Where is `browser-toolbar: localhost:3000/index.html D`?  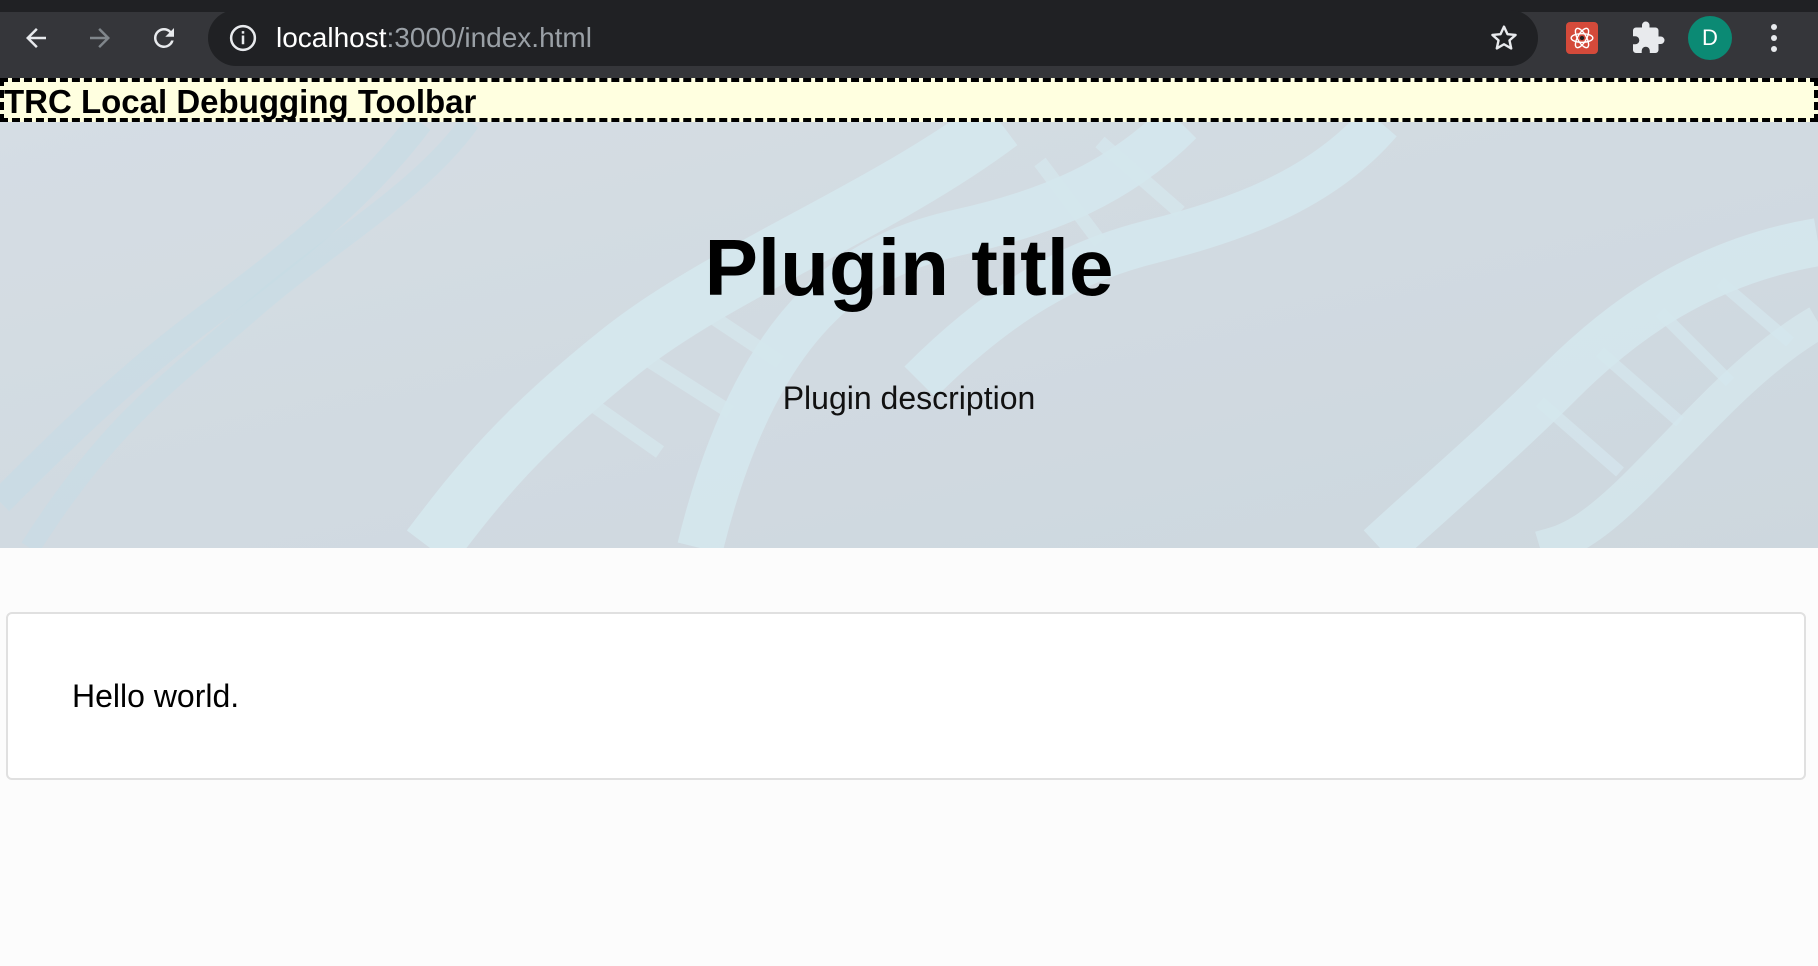 browser-toolbar: localhost:3000/index.html D is located at coordinates (909, 39).